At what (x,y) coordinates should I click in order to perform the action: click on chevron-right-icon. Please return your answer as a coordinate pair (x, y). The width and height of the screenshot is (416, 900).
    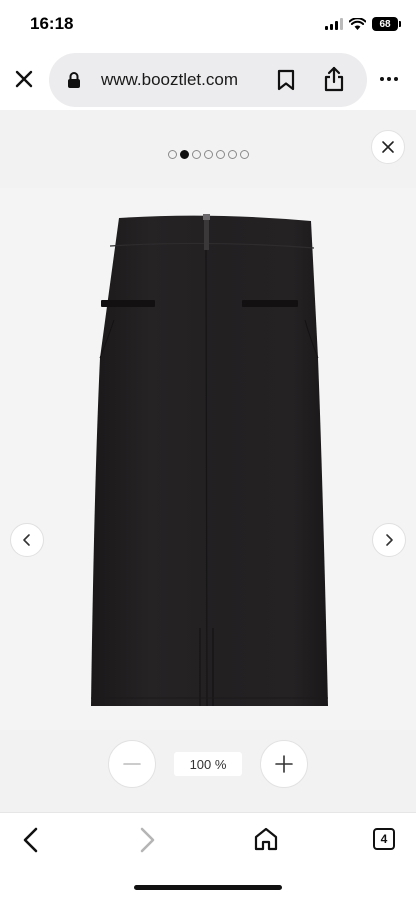
    Looking at the image, I should click on (389, 540).